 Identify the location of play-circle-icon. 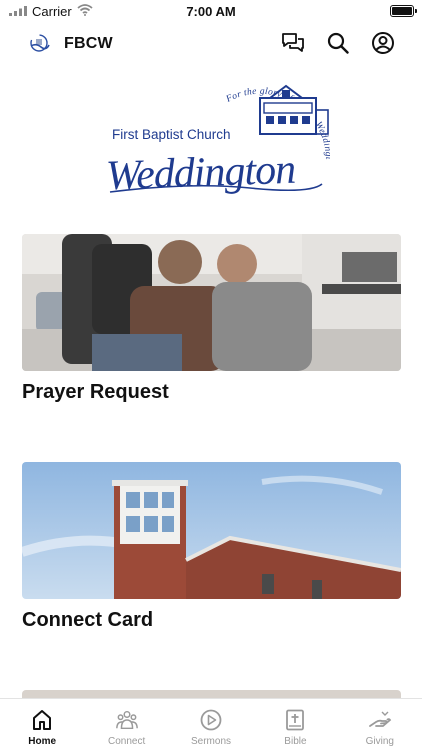
(211, 720).